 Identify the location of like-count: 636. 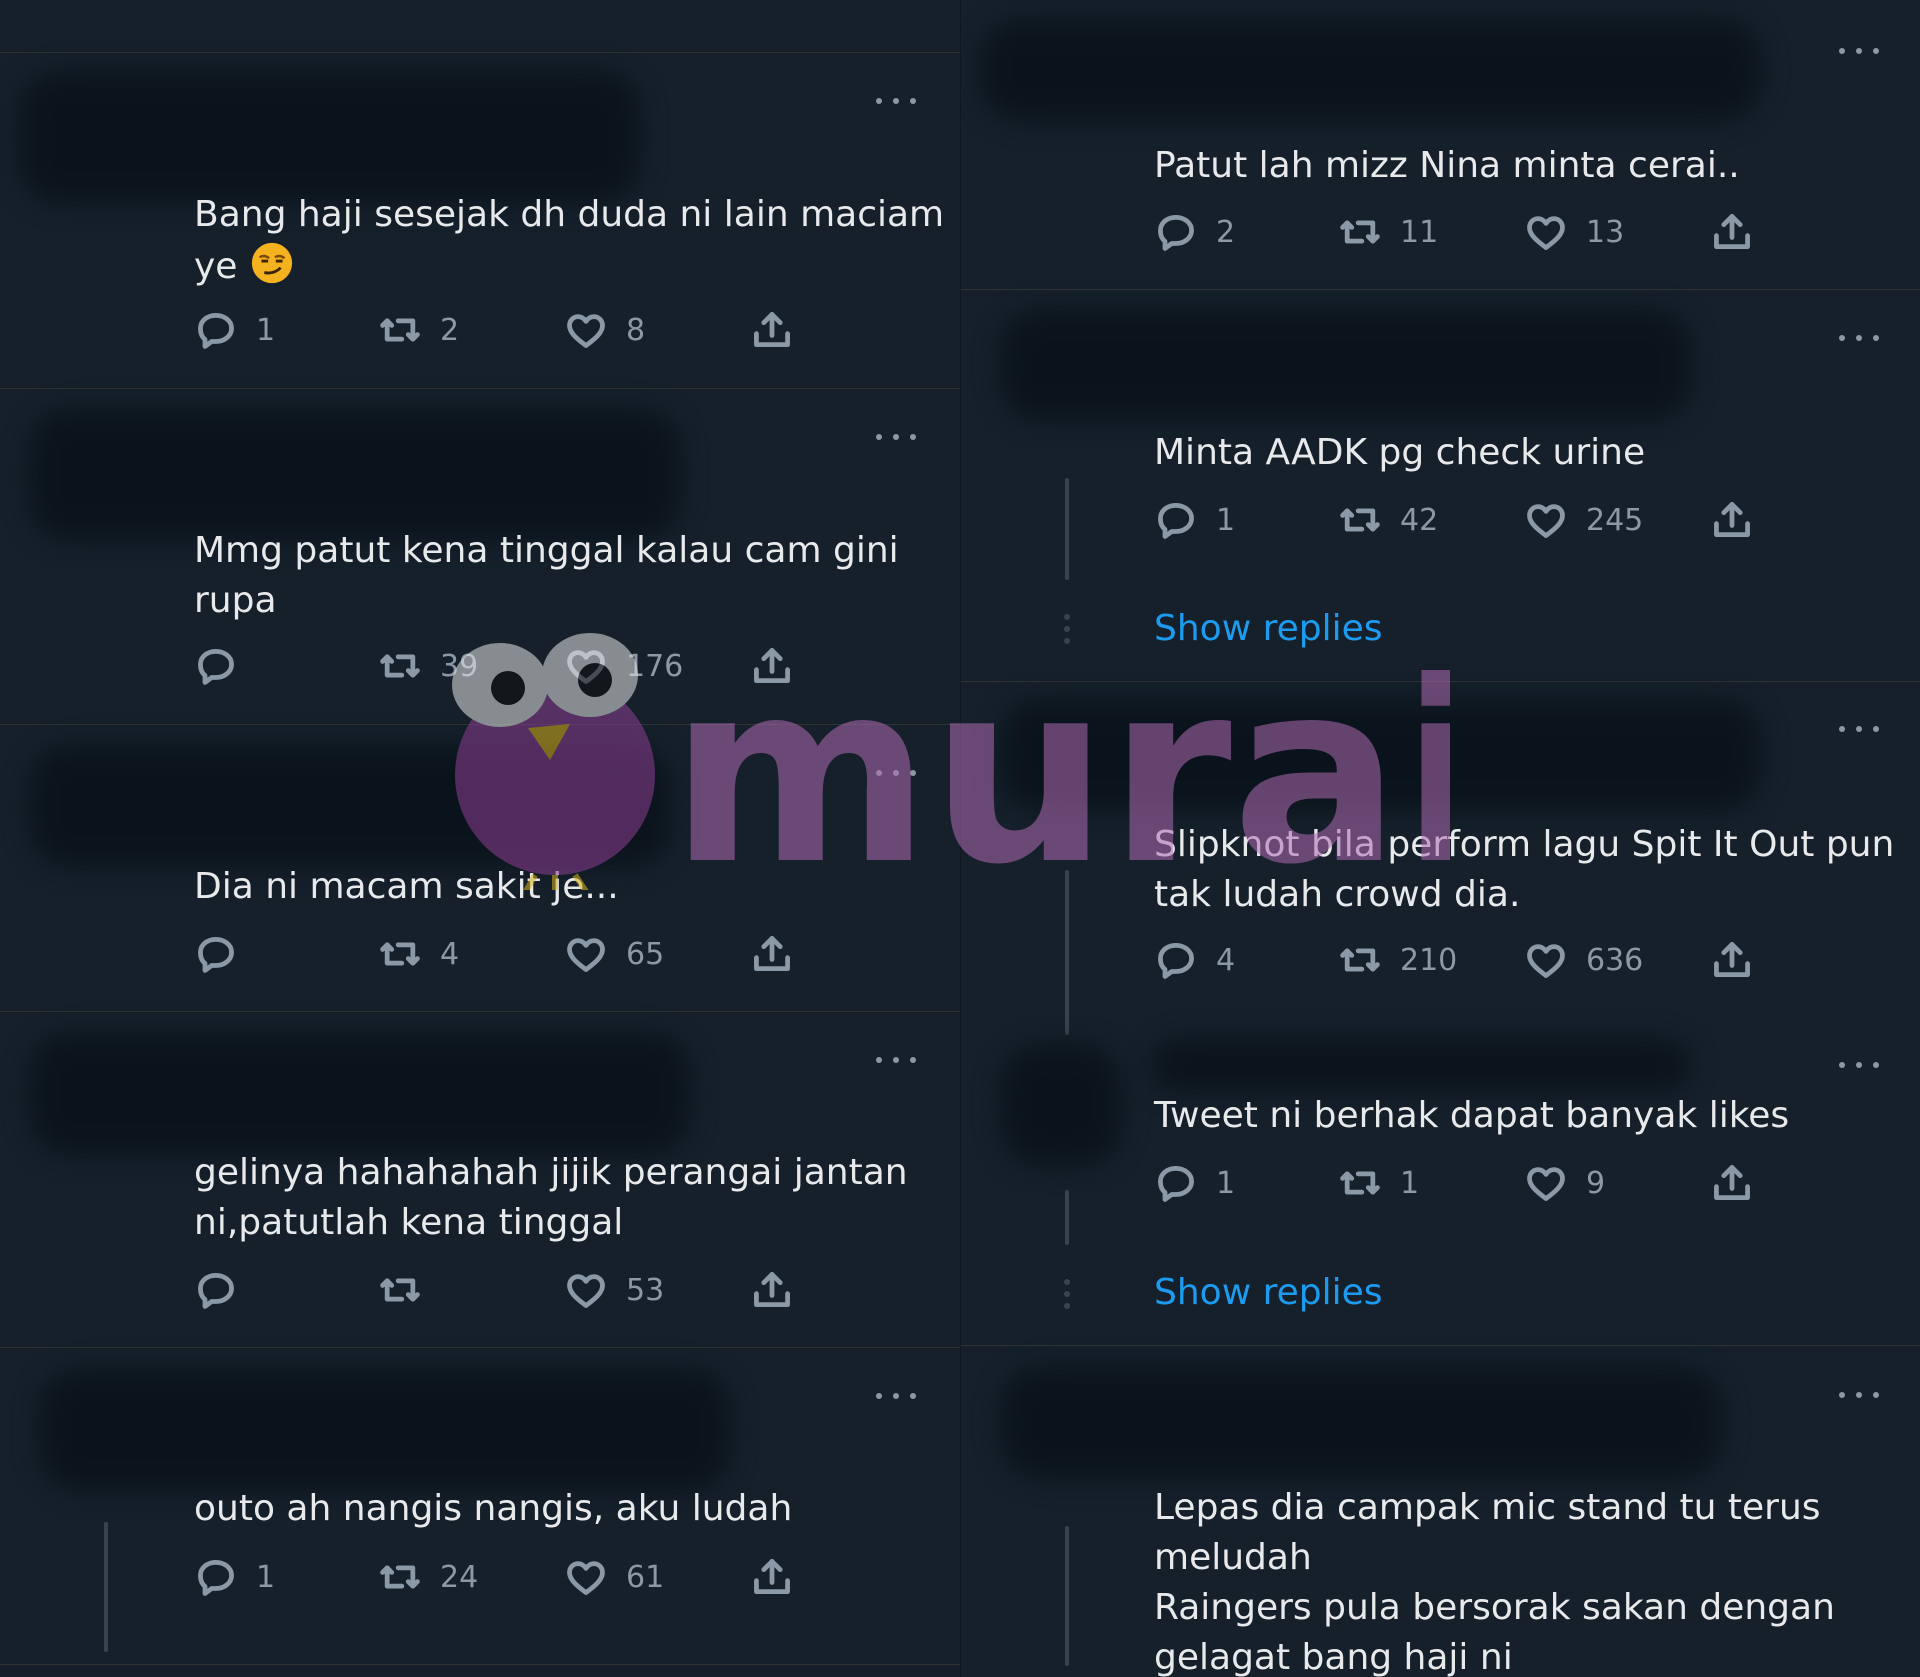
(1615, 960).